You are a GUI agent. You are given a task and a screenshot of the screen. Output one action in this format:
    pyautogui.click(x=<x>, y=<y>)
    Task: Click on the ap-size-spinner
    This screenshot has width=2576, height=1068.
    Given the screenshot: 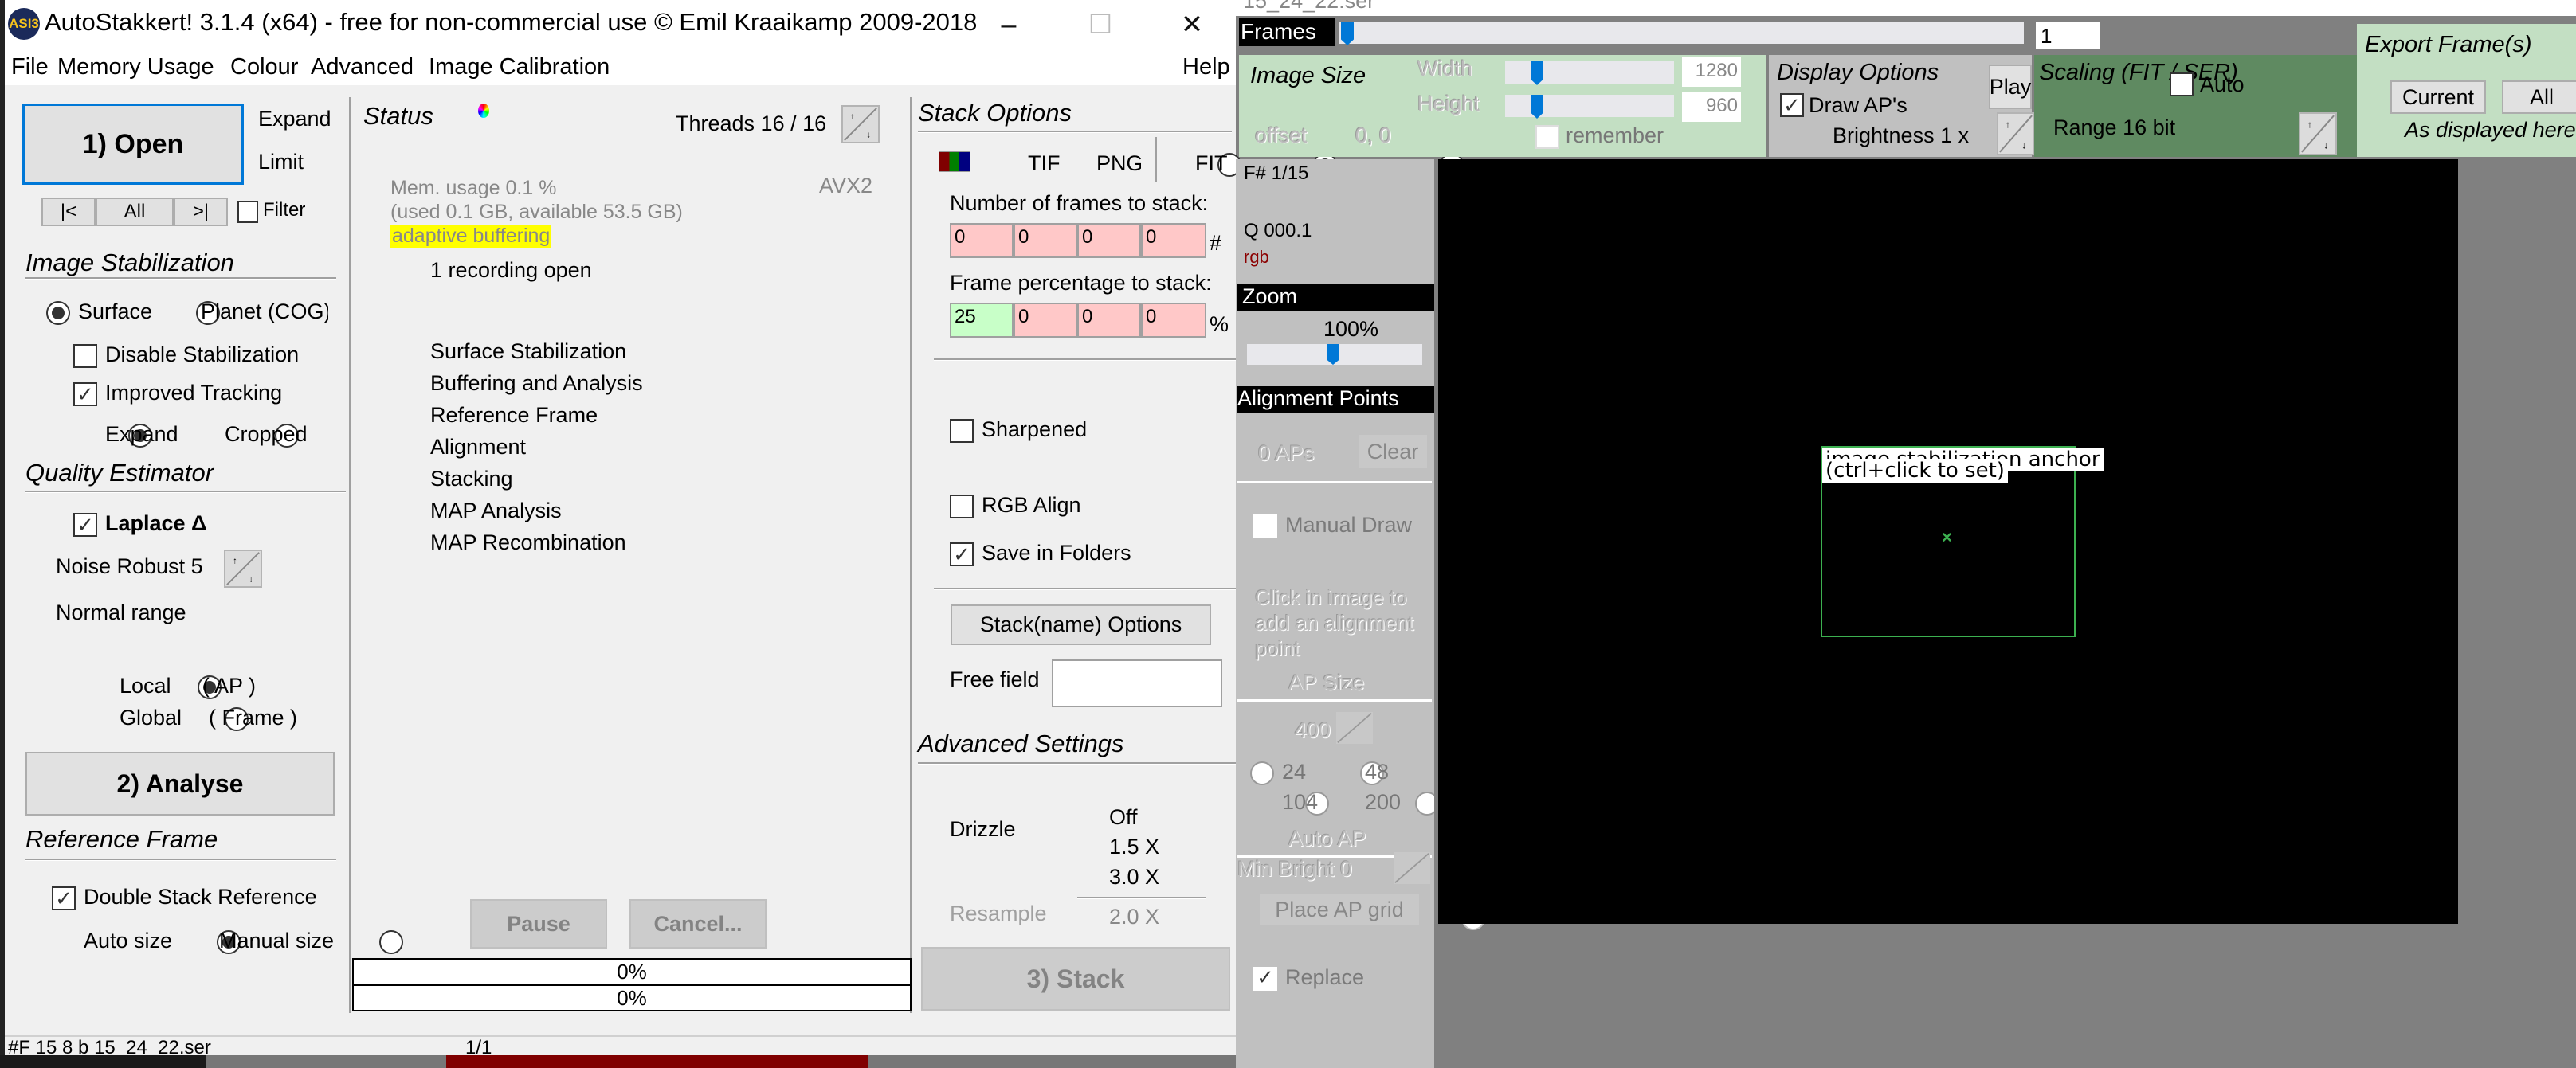 What is the action you would take?
    pyautogui.click(x=1354, y=728)
    